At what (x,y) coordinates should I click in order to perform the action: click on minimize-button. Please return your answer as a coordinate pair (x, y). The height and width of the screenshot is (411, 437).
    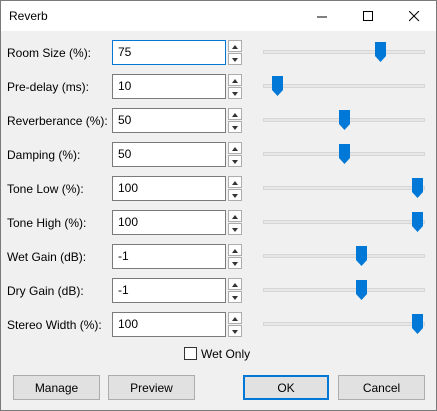
    Looking at the image, I should click on (322, 16).